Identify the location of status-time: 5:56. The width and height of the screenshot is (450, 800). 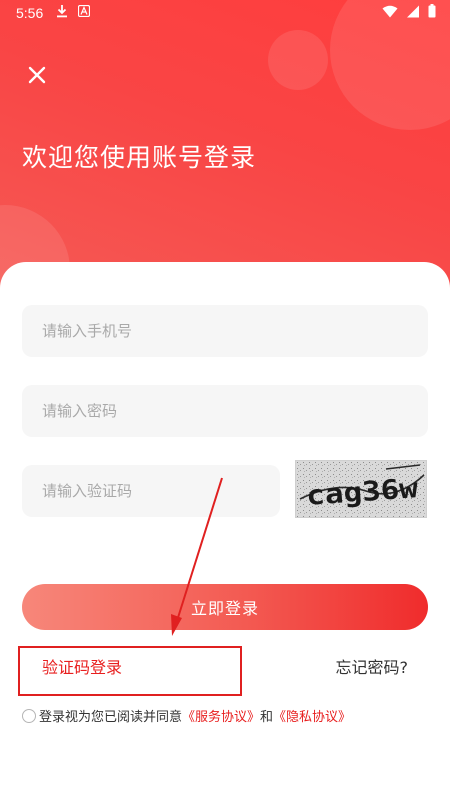
(30, 13).